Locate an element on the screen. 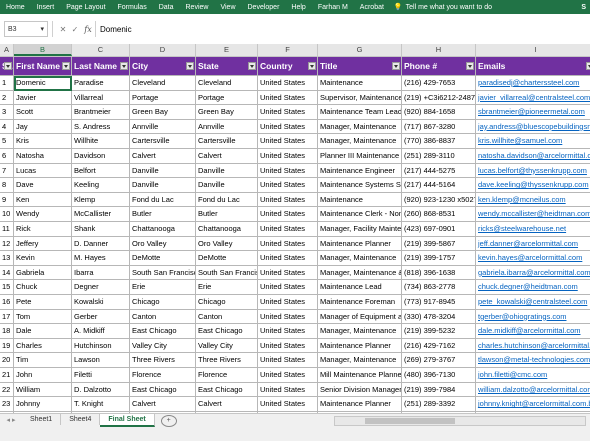 This screenshot has height=441, width=590. cancel-icon: ✕ is located at coordinates (63, 29).